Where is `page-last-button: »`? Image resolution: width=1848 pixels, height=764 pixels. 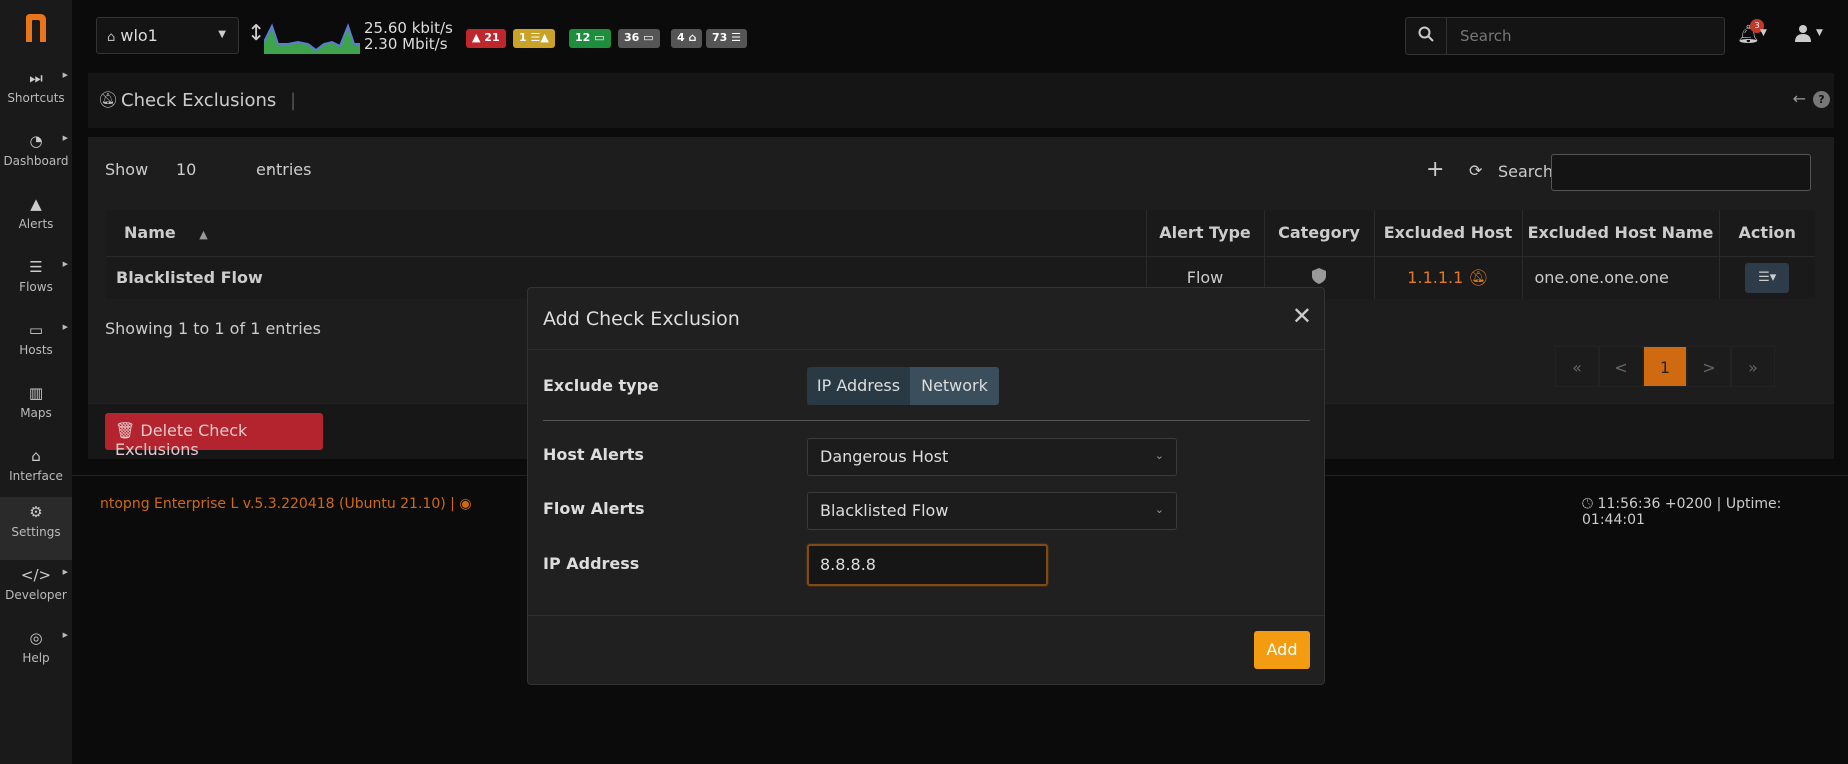
page-last-button: » is located at coordinates (1753, 366).